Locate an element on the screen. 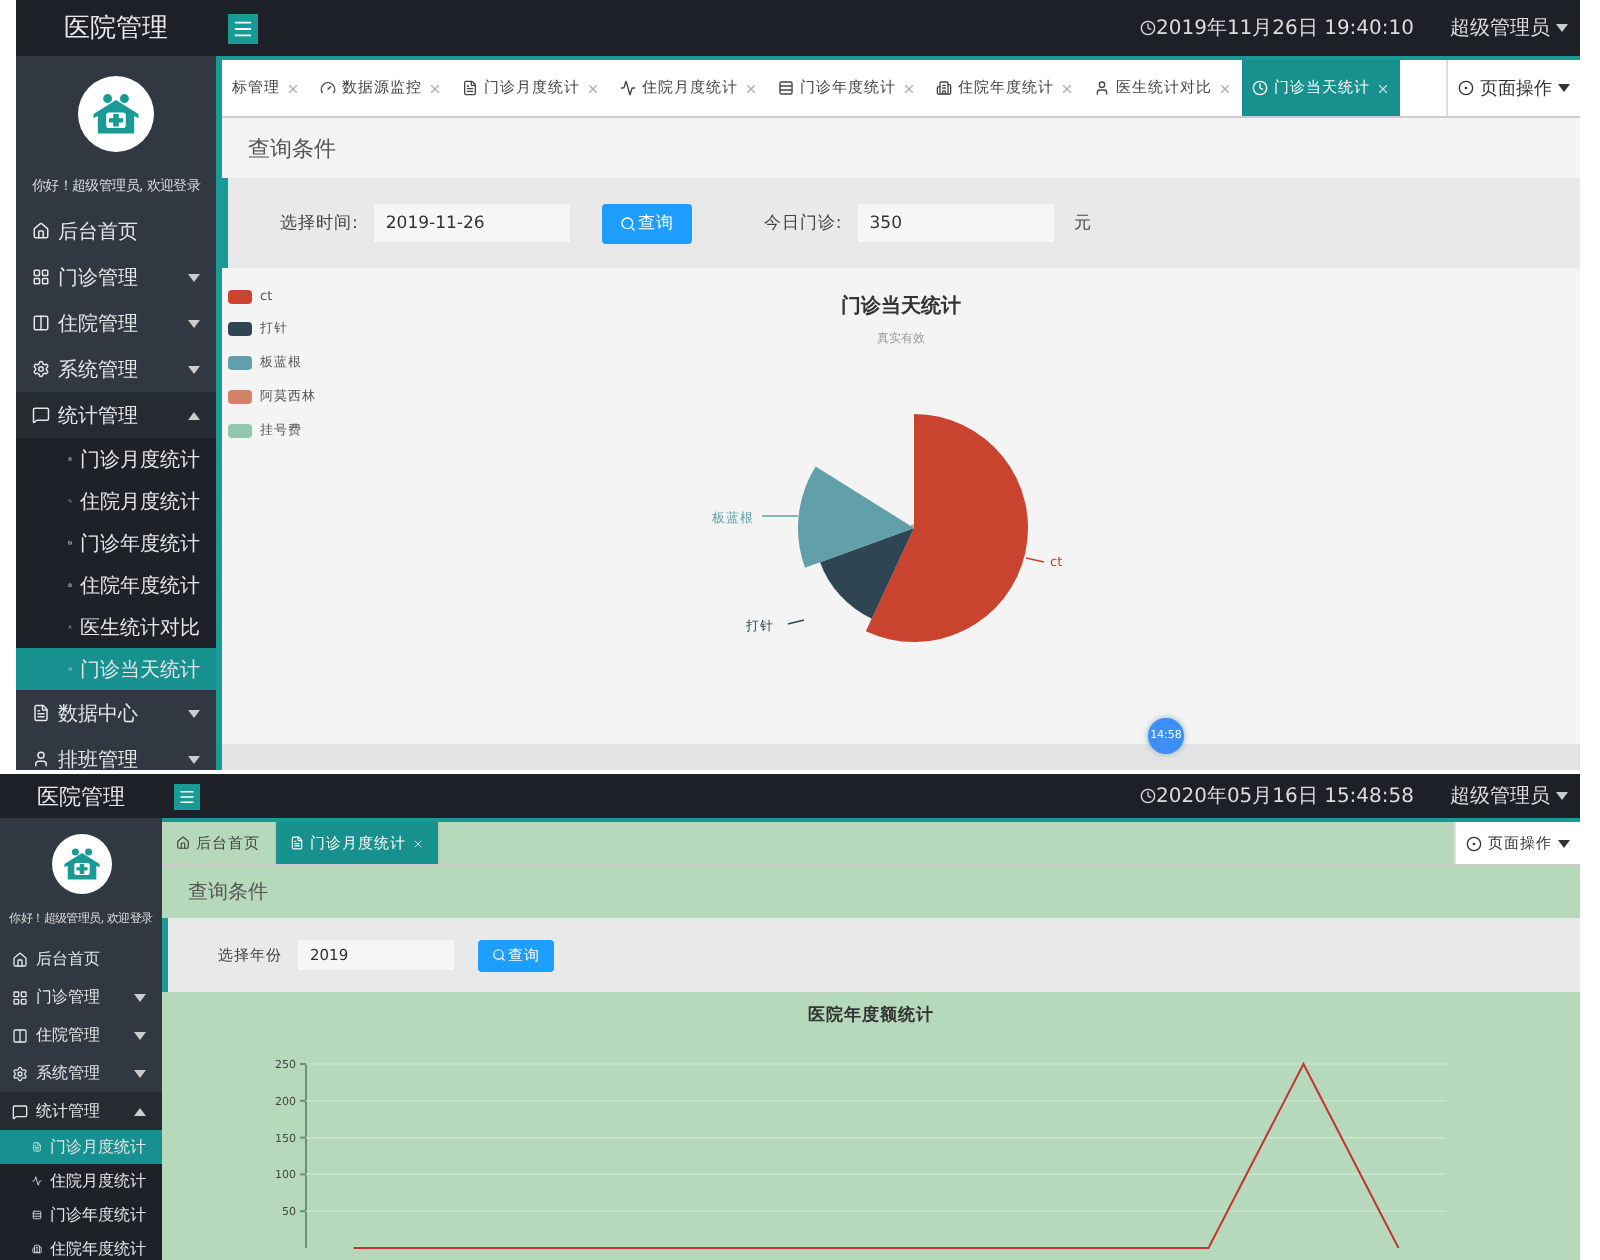 This screenshot has height=1260, width=1600. datetime-text: 2019年11月26日 19:40:10 is located at coordinates (1285, 29).